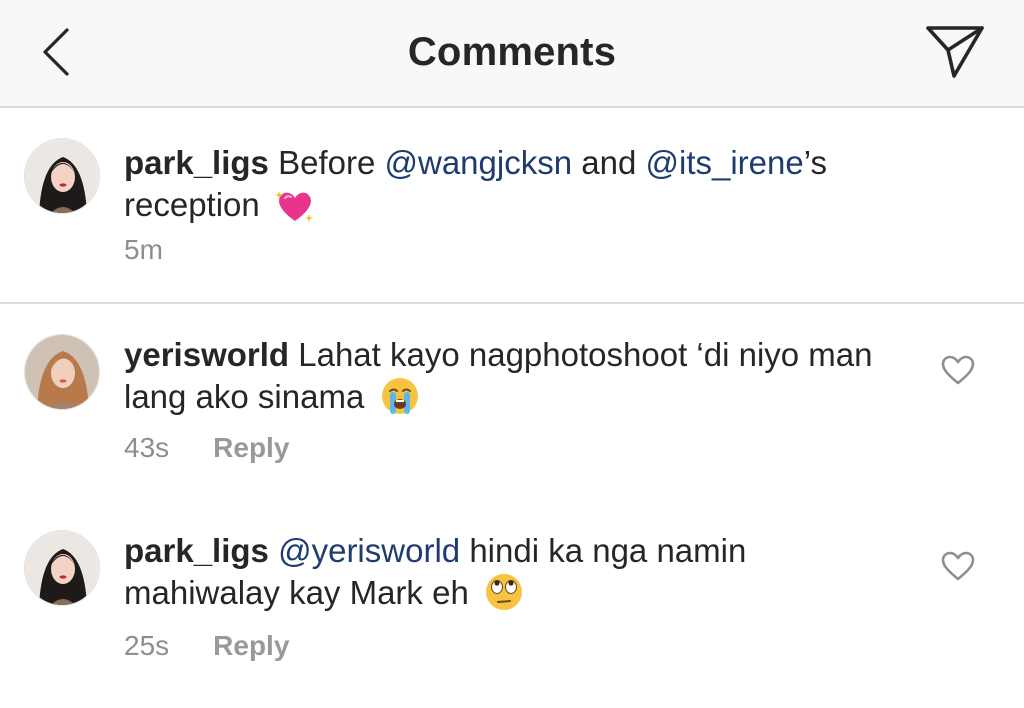 The image size is (1024, 708). I want to click on sparkling-heart-emoji, so click(294, 211).